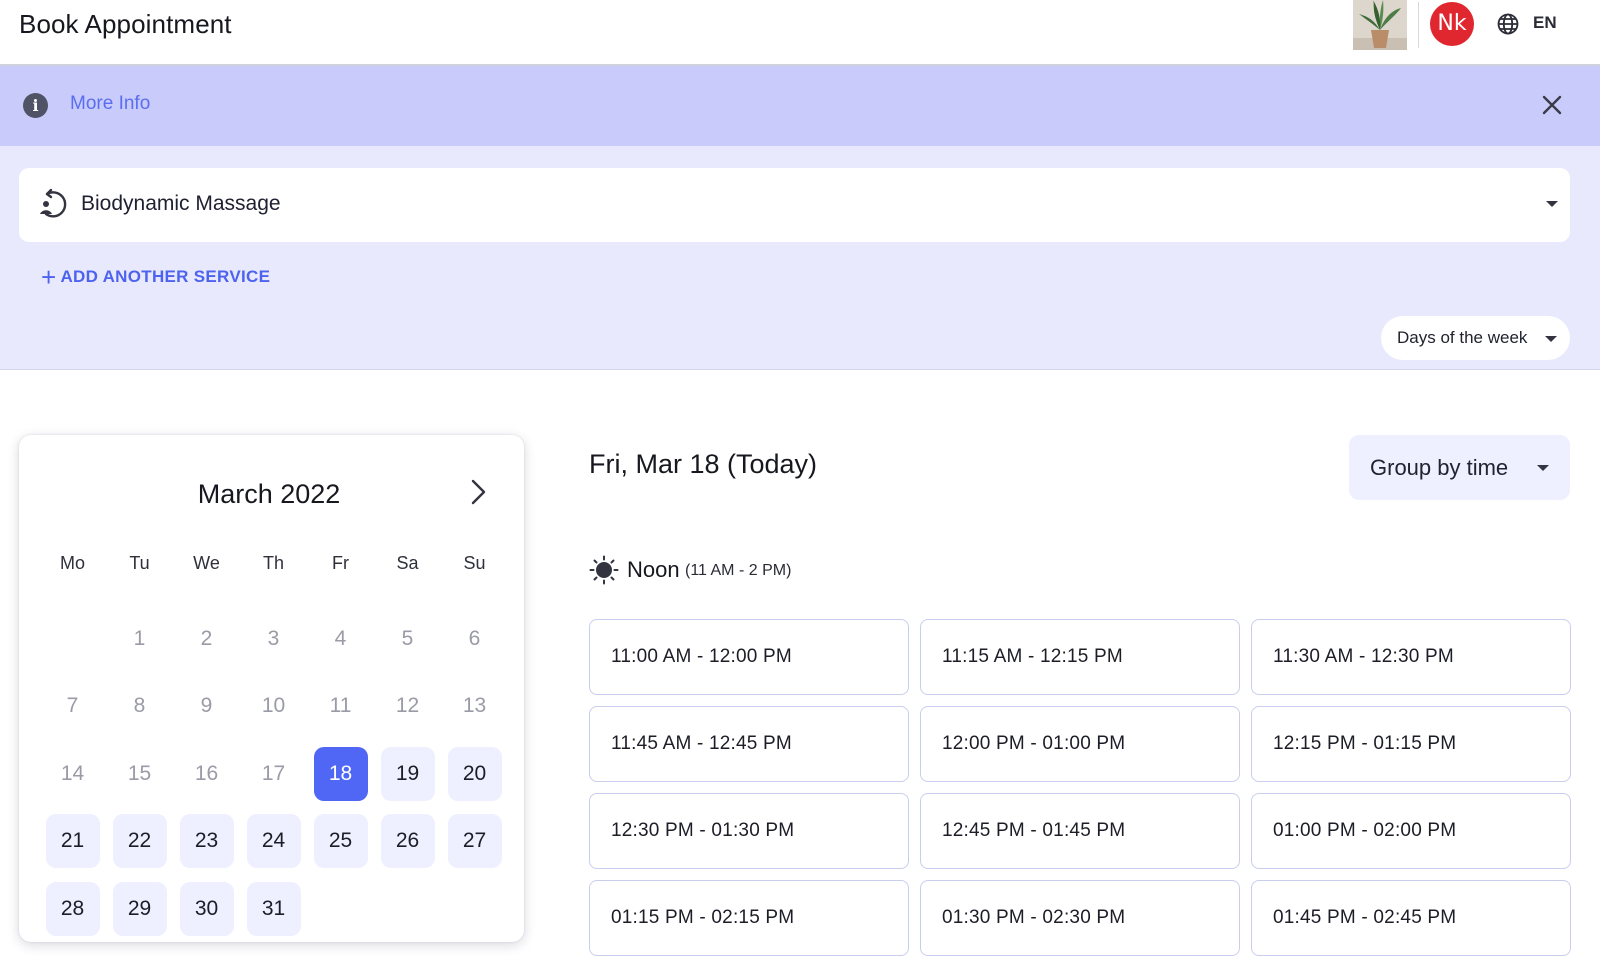  I want to click on calendar-day-number: 28, so click(72, 908).